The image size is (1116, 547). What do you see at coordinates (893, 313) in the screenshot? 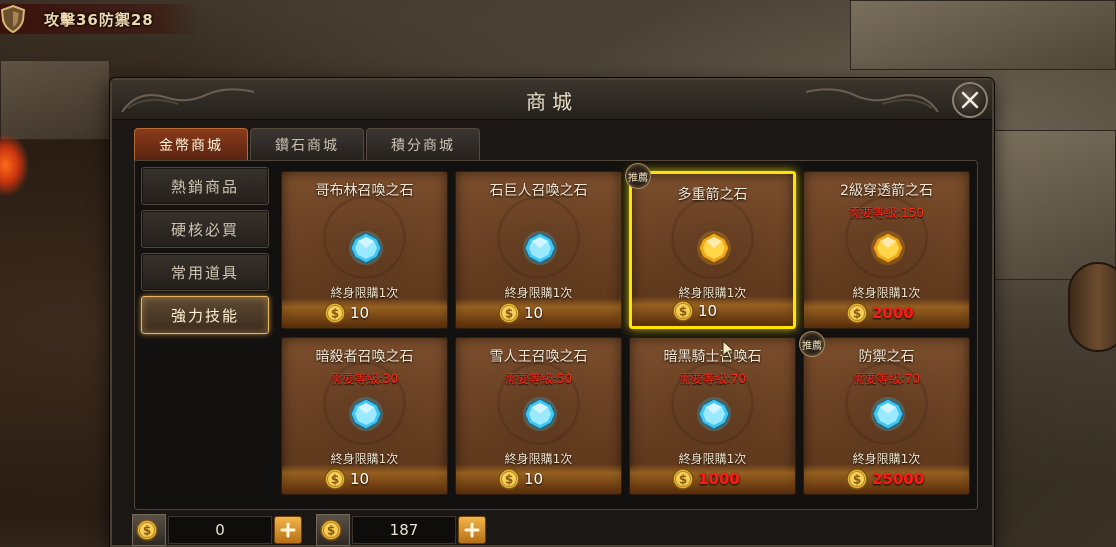
I see `item-price: 2000` at bounding box center [893, 313].